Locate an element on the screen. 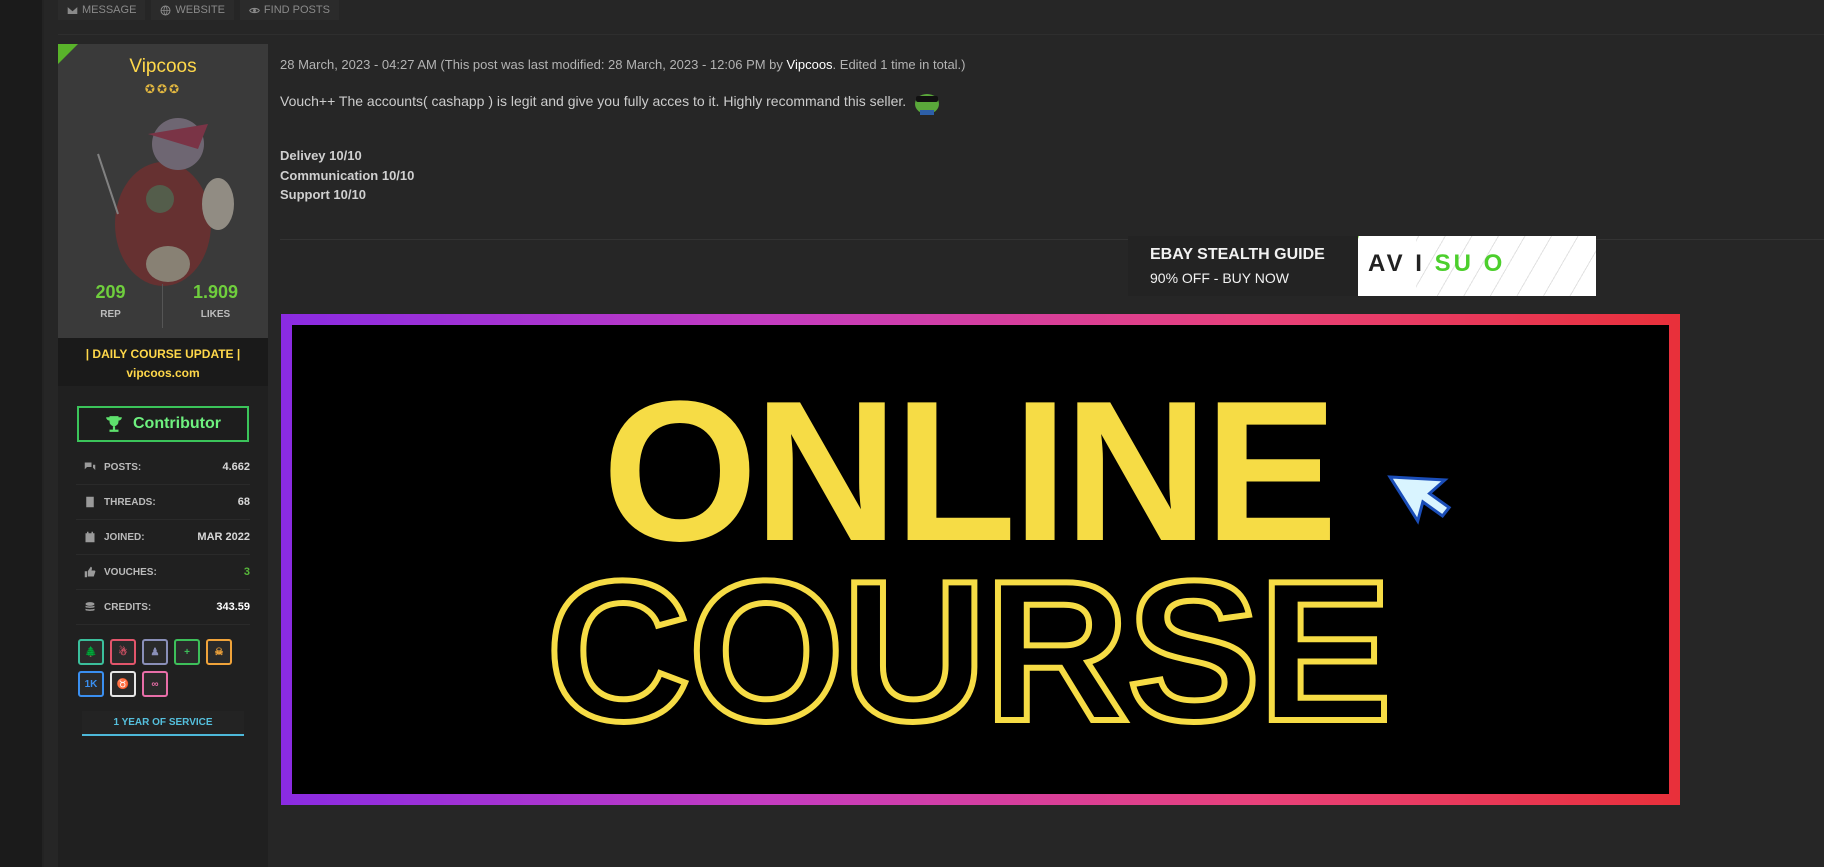 Image resolution: width=1824 pixels, height=867 pixels. horns-badge: ♉ is located at coordinates (123, 684).